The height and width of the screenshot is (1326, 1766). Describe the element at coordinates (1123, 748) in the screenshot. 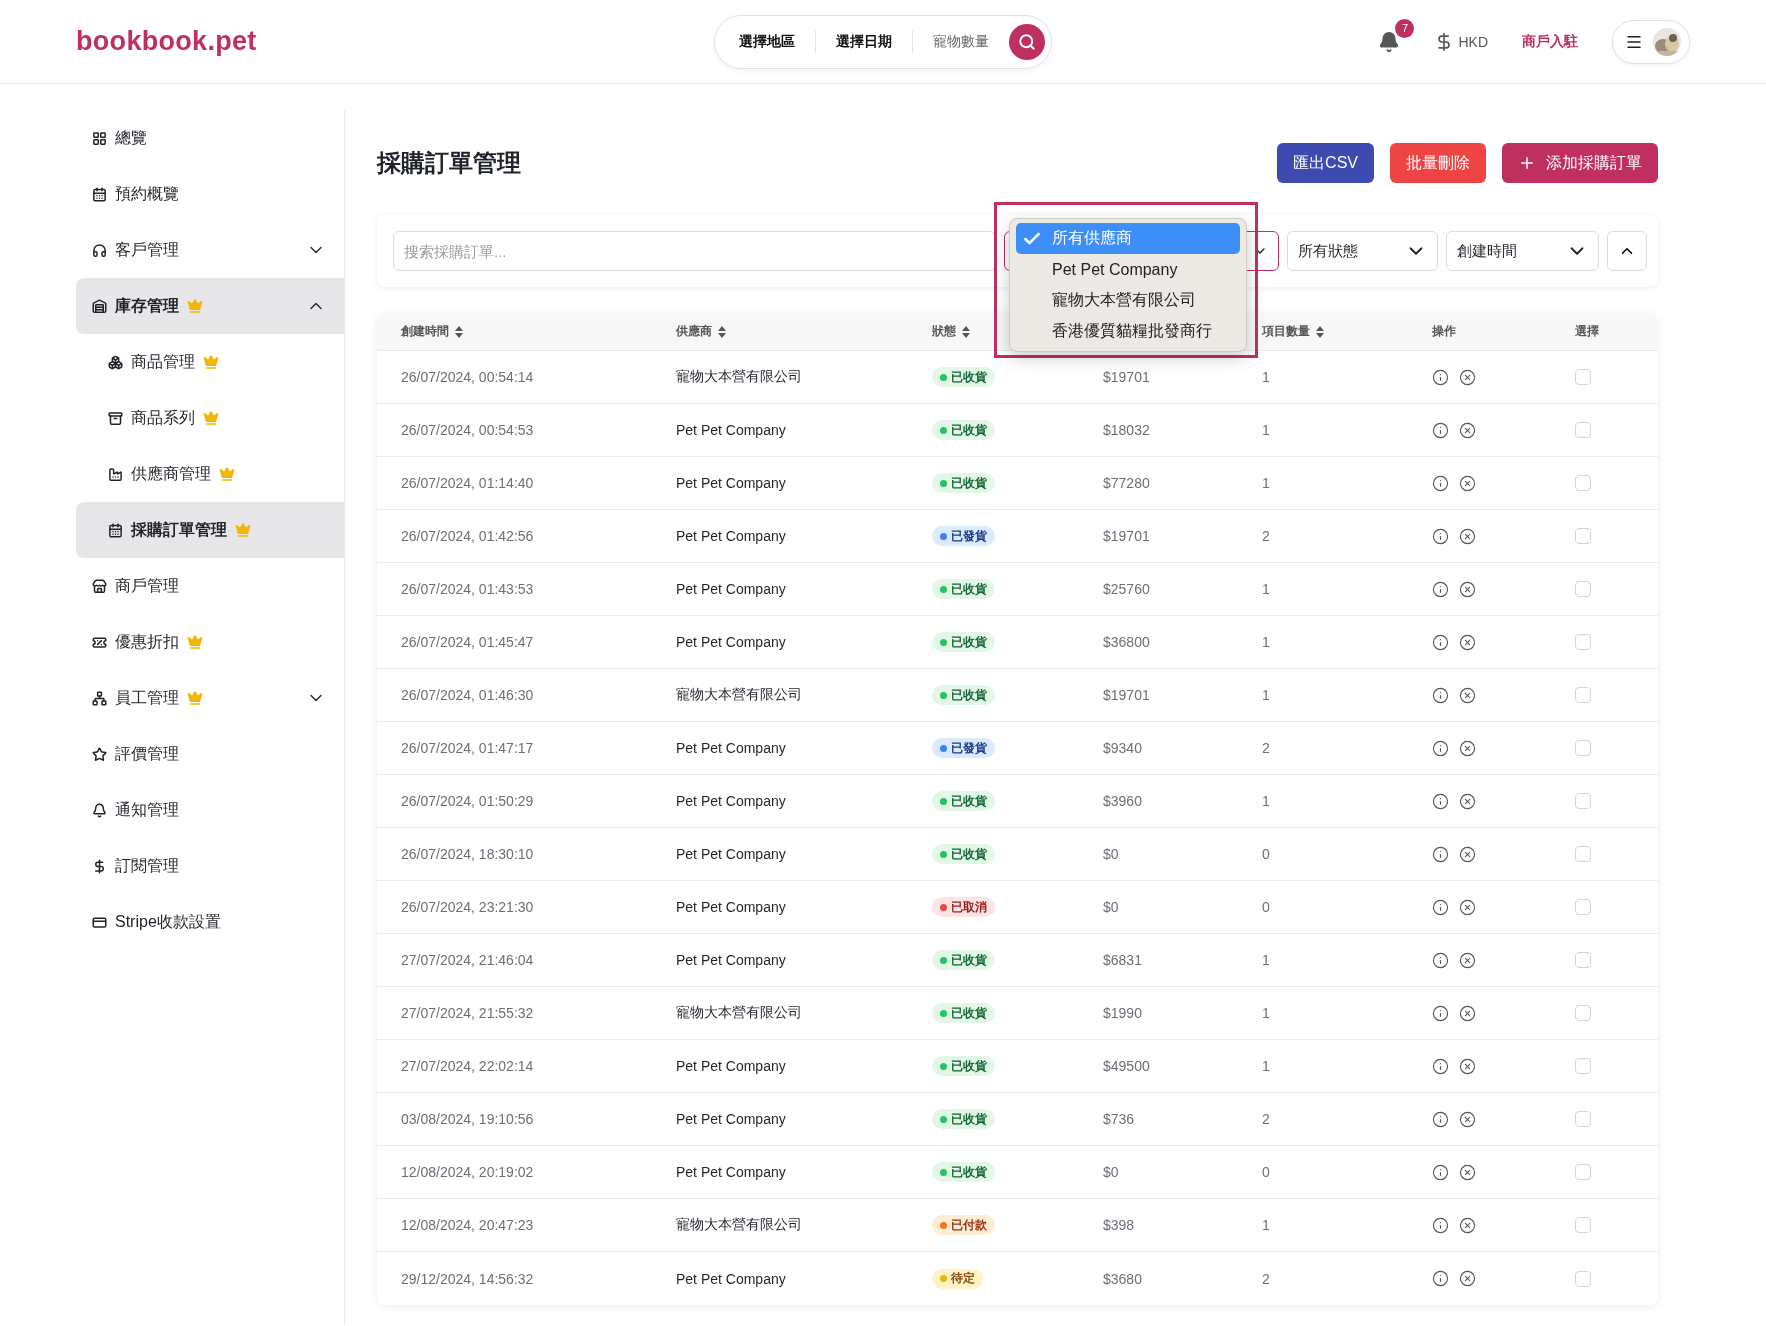

I see `table-cell-text: $9340` at that location.